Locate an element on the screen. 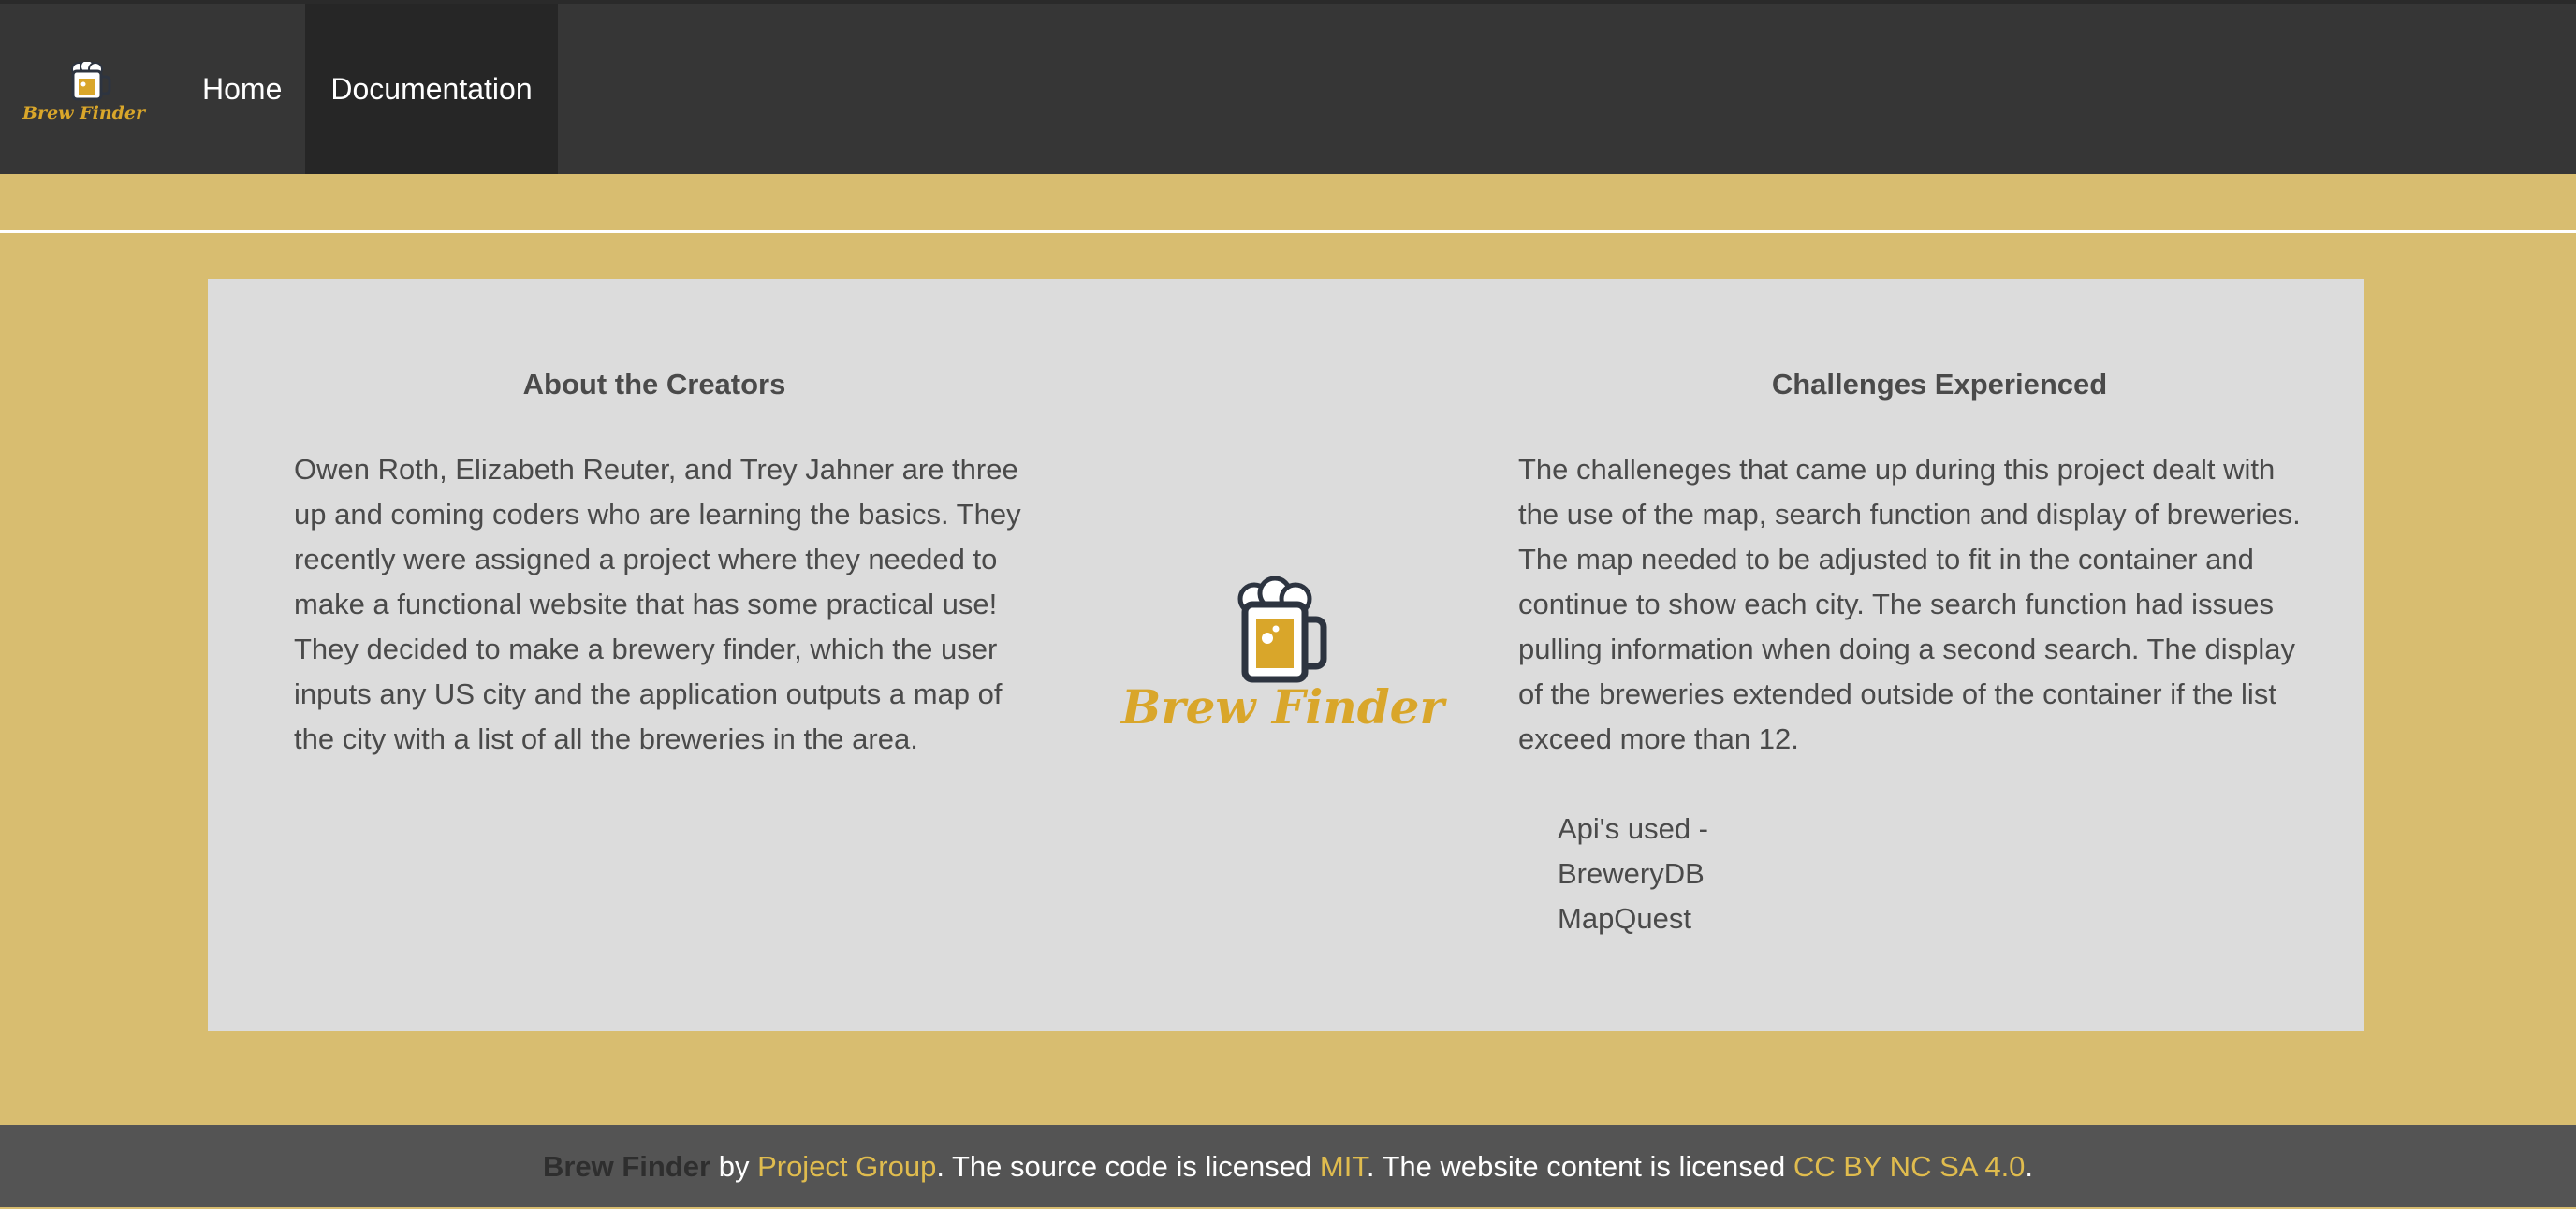 This screenshot has width=2576, height=1209. brand-logo-link: Brew Finder is located at coordinates (86, 93).